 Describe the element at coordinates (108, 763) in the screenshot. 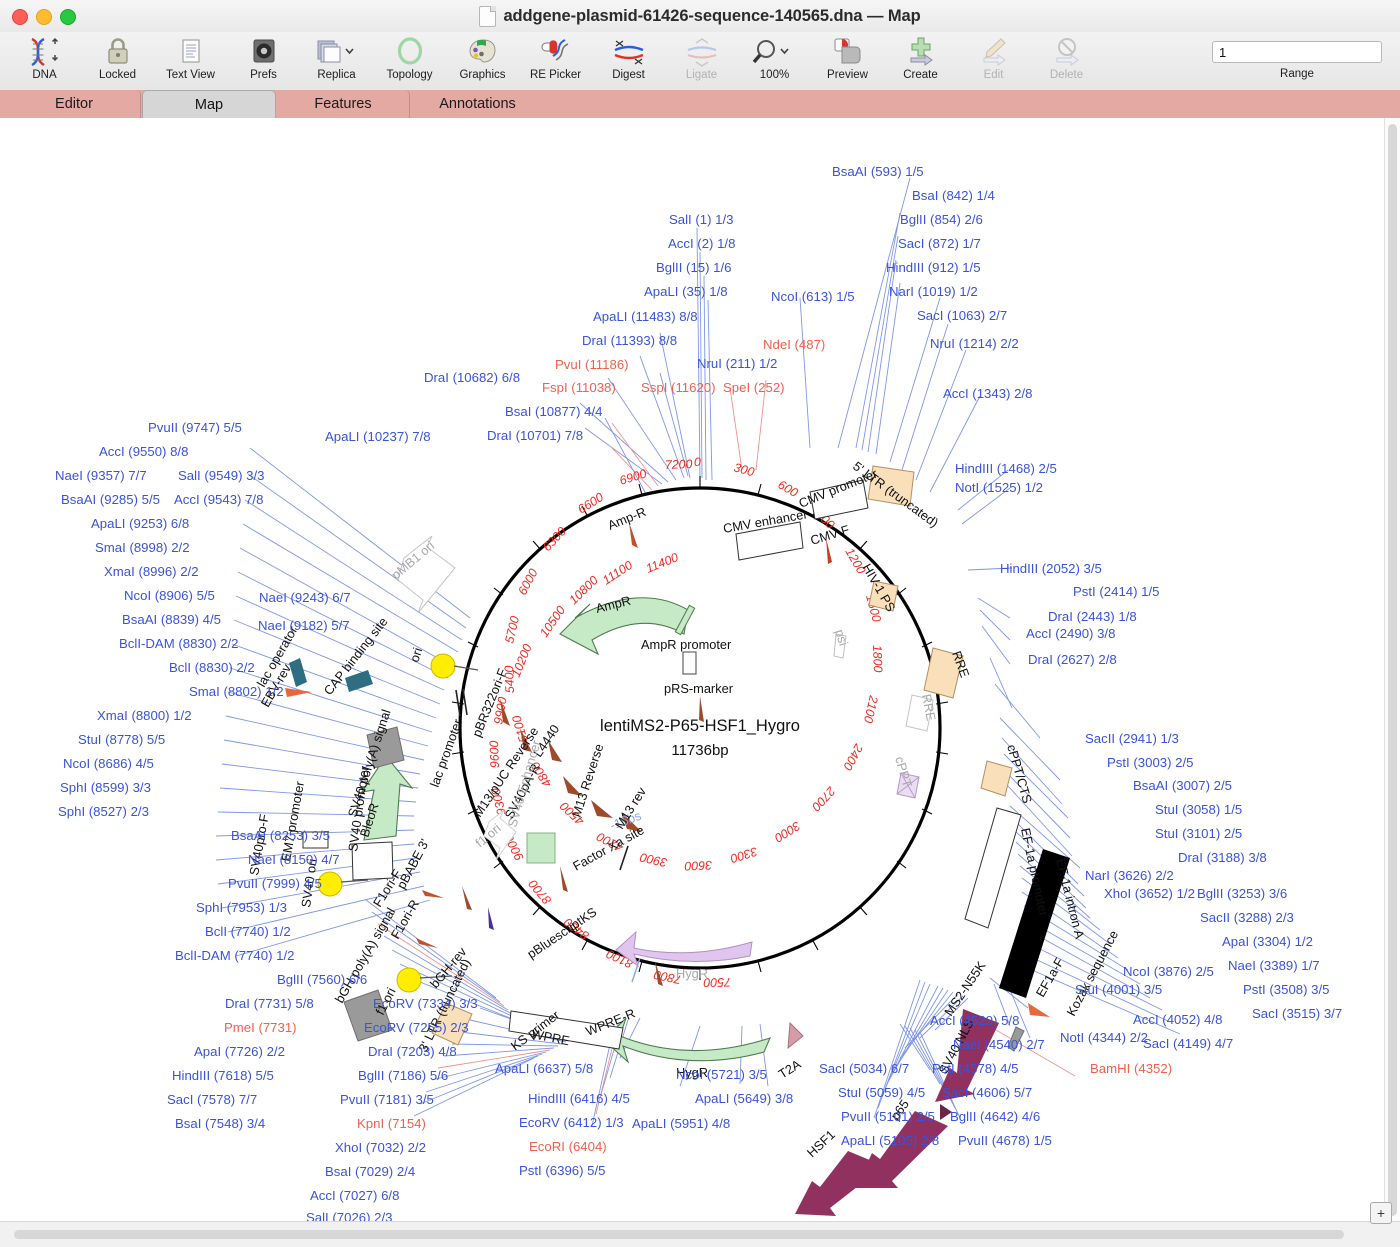

I see `enzyme-site-ncoi-8686: NcoI (8686) 4/5` at that location.